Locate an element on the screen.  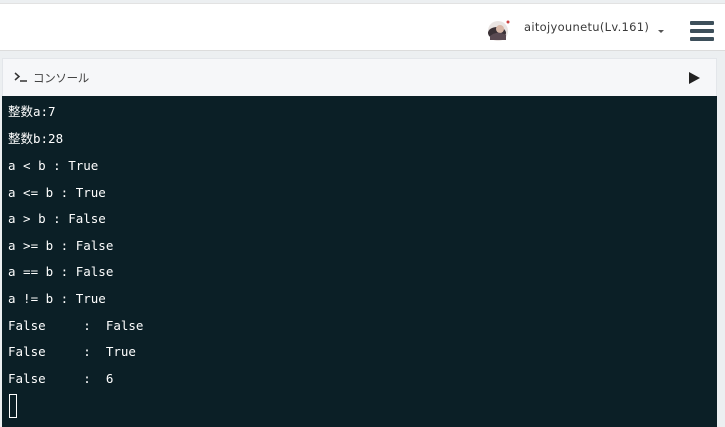
output-line: a >= b : False is located at coordinates (61, 245).